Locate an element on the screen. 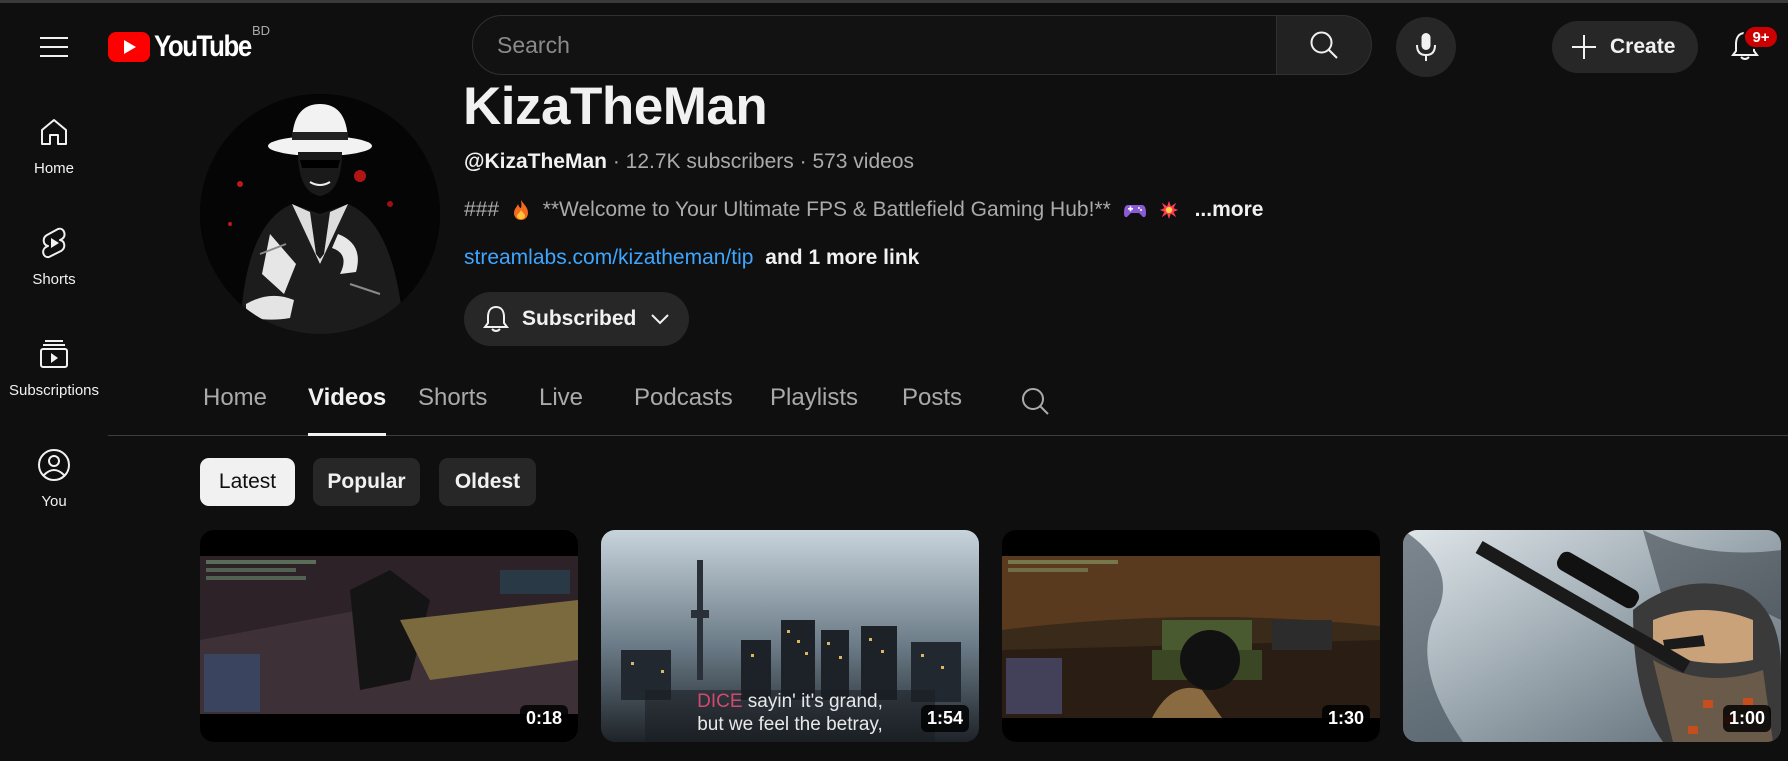 This screenshot has height=761, width=1788. guide-item-home: Home is located at coordinates (54, 148).